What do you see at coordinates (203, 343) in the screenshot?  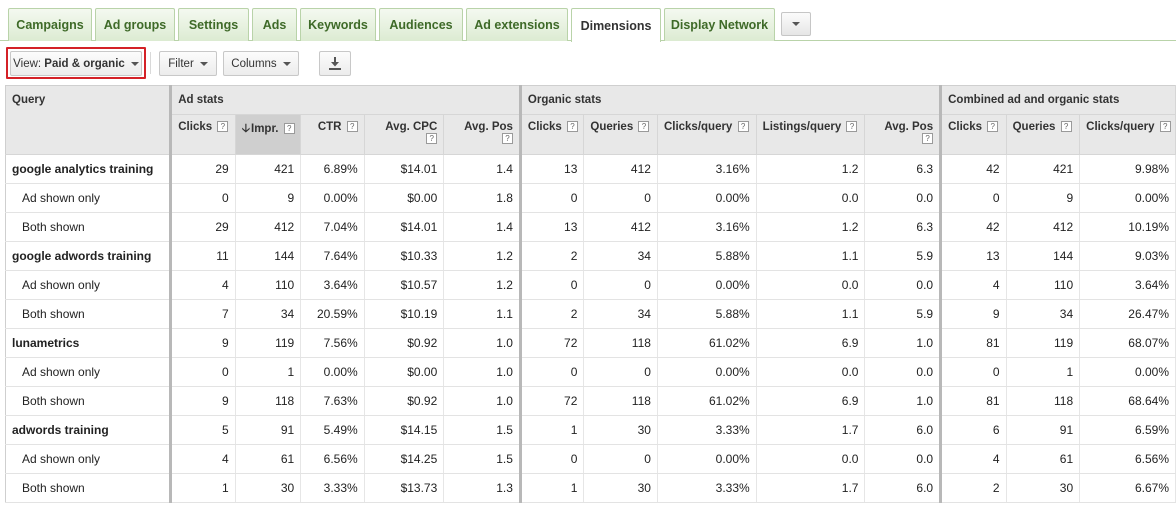 I see `metric-cell: 9` at bounding box center [203, 343].